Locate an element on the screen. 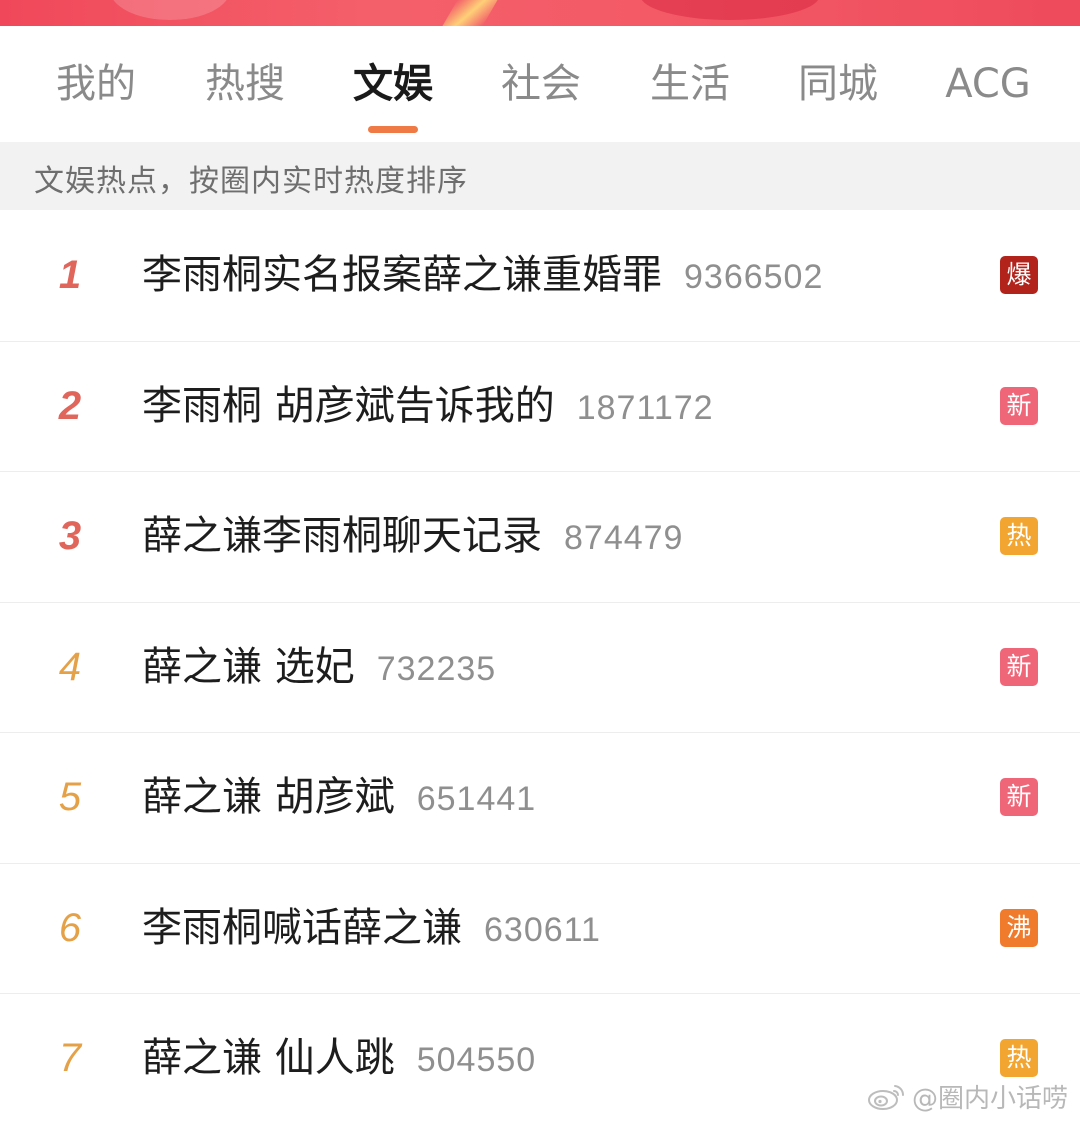 The width and height of the screenshot is (1080, 1123). hot-topic-title-wrap: 薛之谦 胡彦斌 651441 is located at coordinates (339, 797).